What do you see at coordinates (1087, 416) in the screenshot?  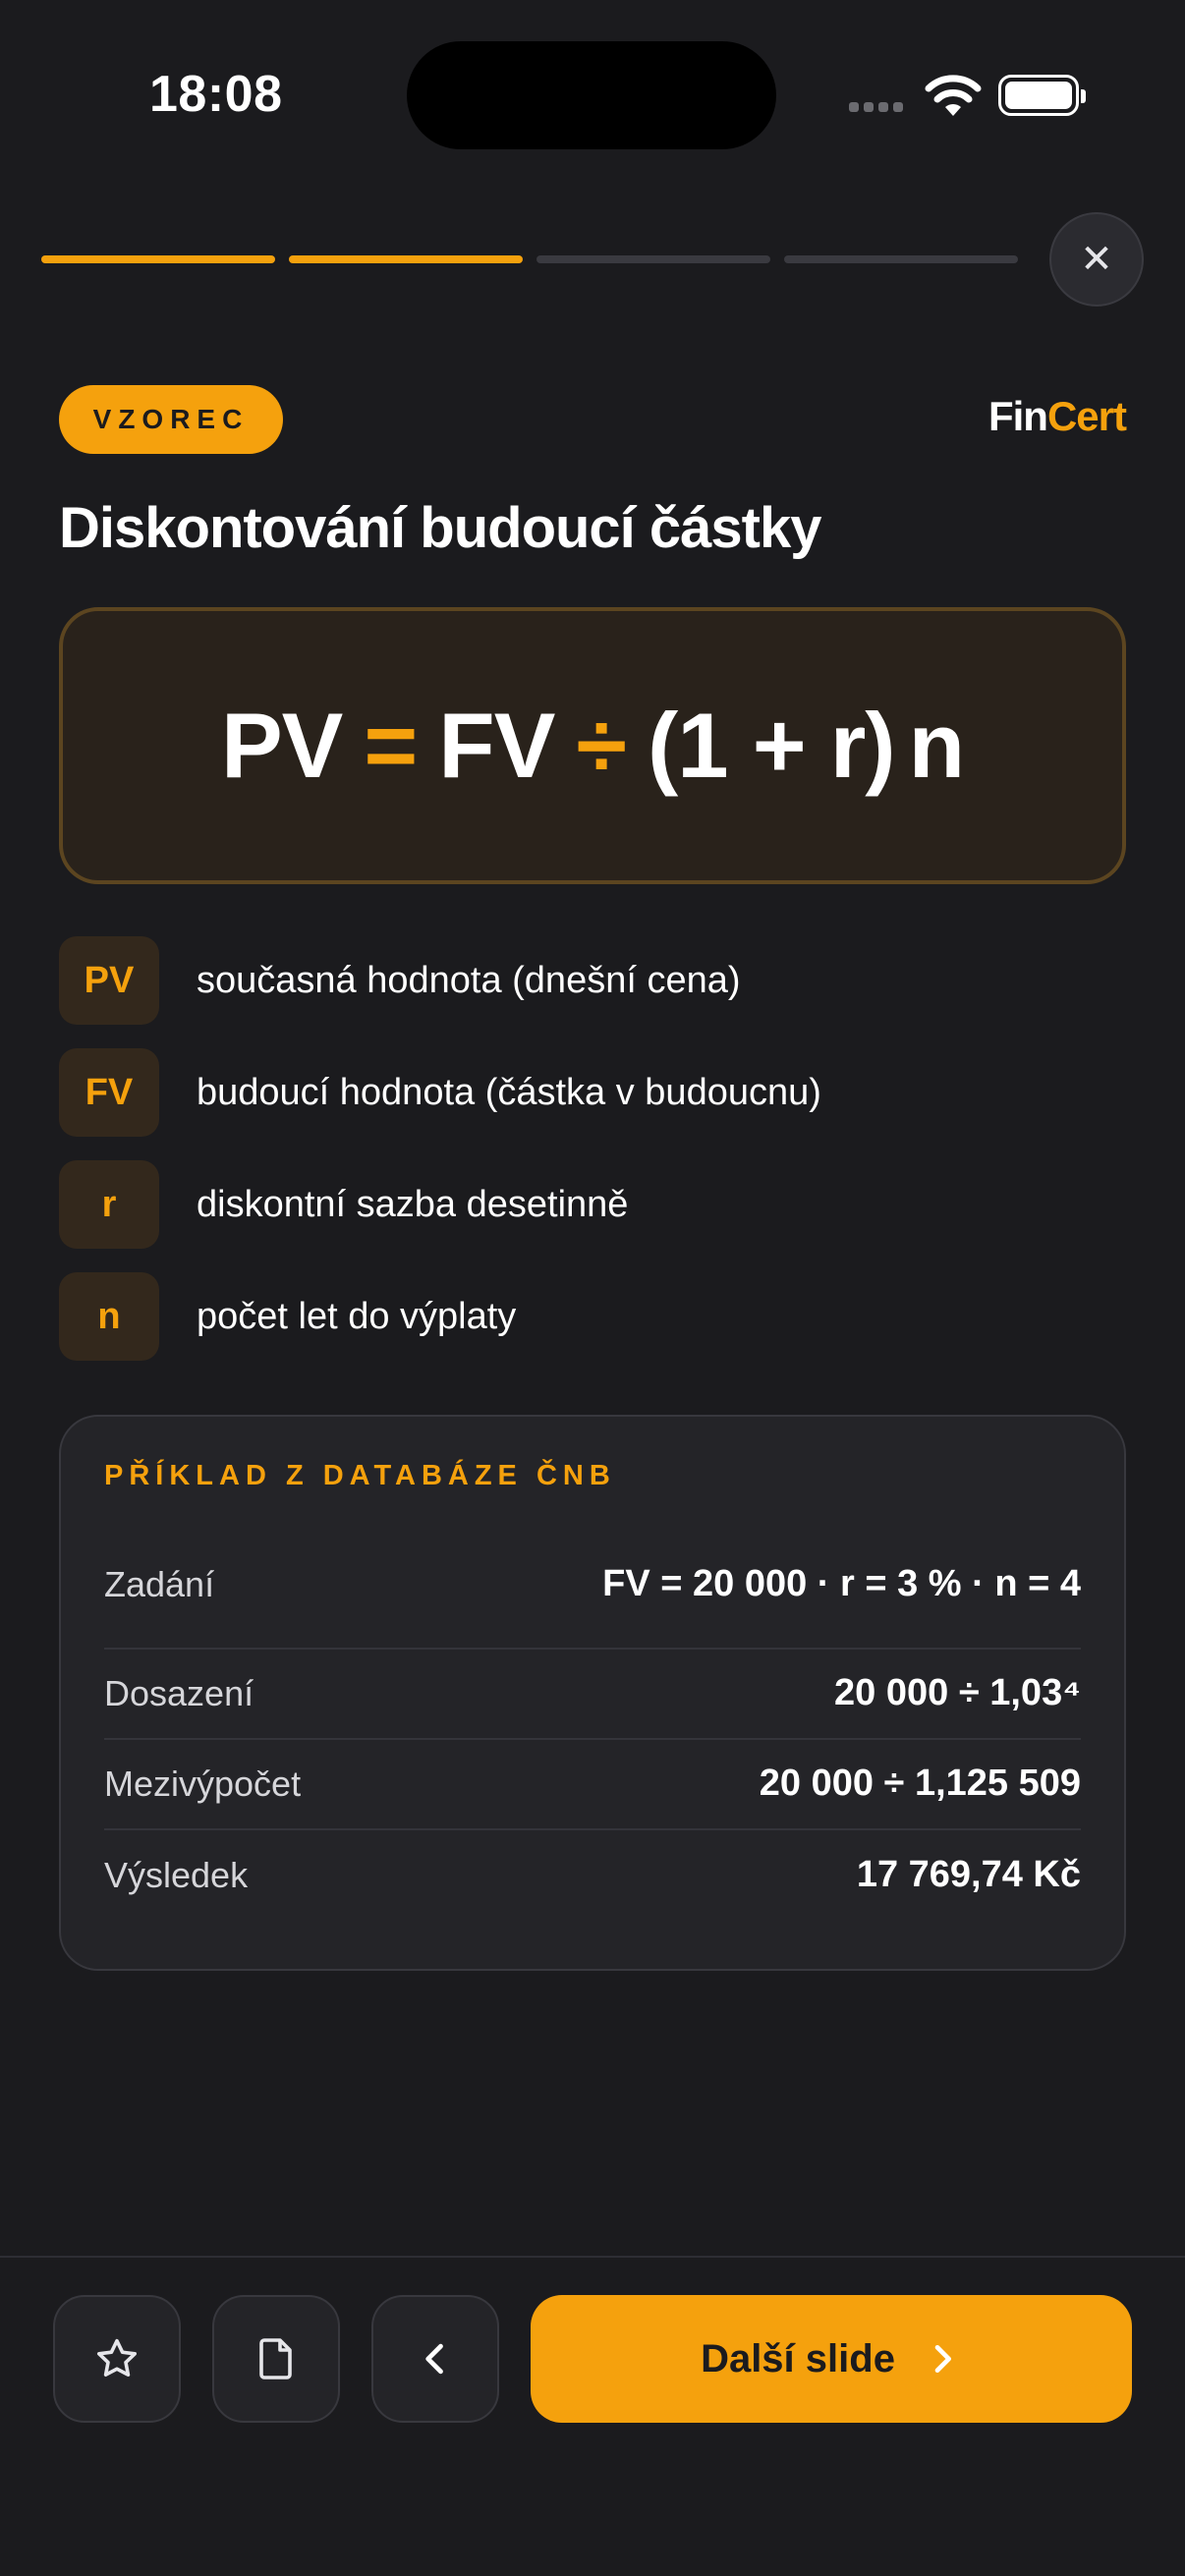 I see `brand-name-accent: Cert` at bounding box center [1087, 416].